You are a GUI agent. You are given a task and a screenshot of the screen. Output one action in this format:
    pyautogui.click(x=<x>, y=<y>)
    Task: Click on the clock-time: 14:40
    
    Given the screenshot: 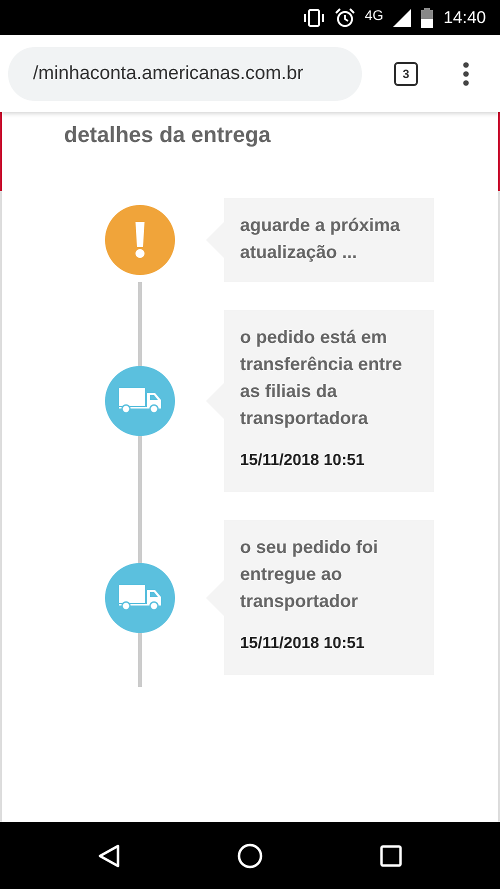 What is the action you would take?
    pyautogui.click(x=464, y=18)
    